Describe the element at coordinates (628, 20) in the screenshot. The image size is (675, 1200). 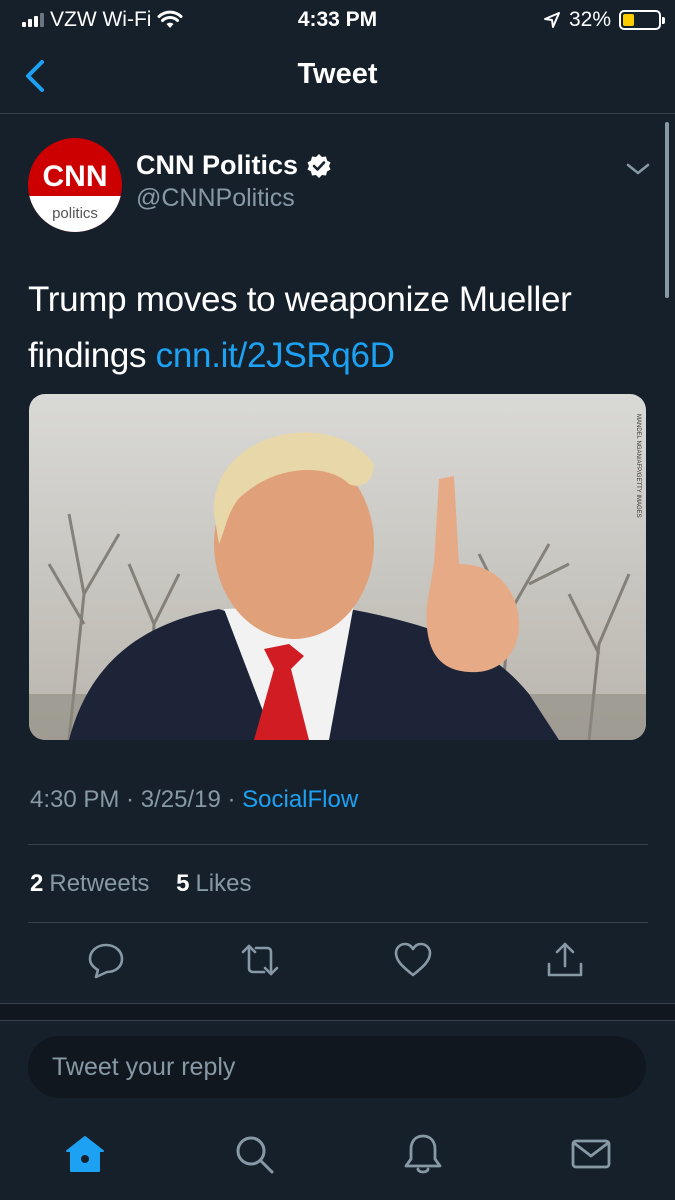
I see `battery-fill` at that location.